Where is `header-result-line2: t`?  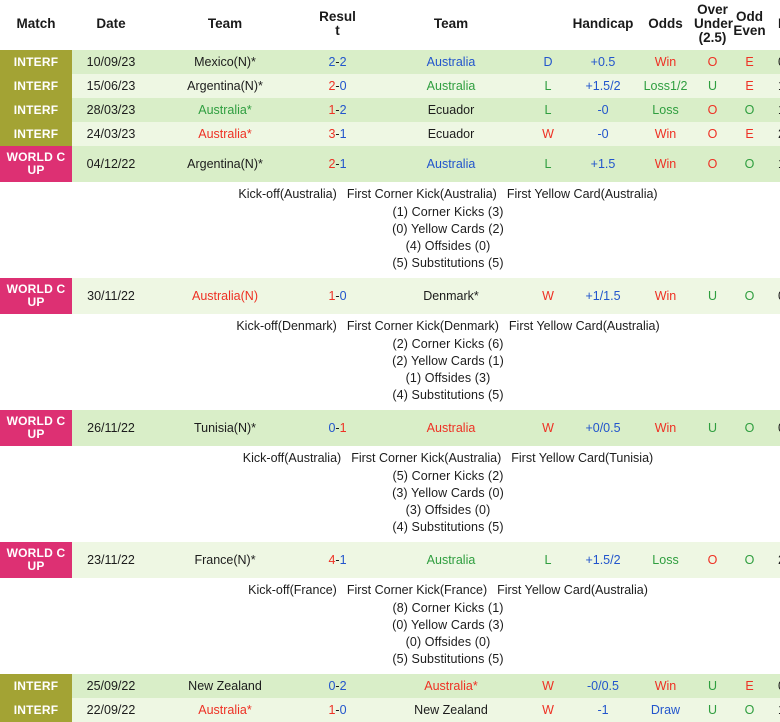
header-result-line2: t is located at coordinates (337, 30).